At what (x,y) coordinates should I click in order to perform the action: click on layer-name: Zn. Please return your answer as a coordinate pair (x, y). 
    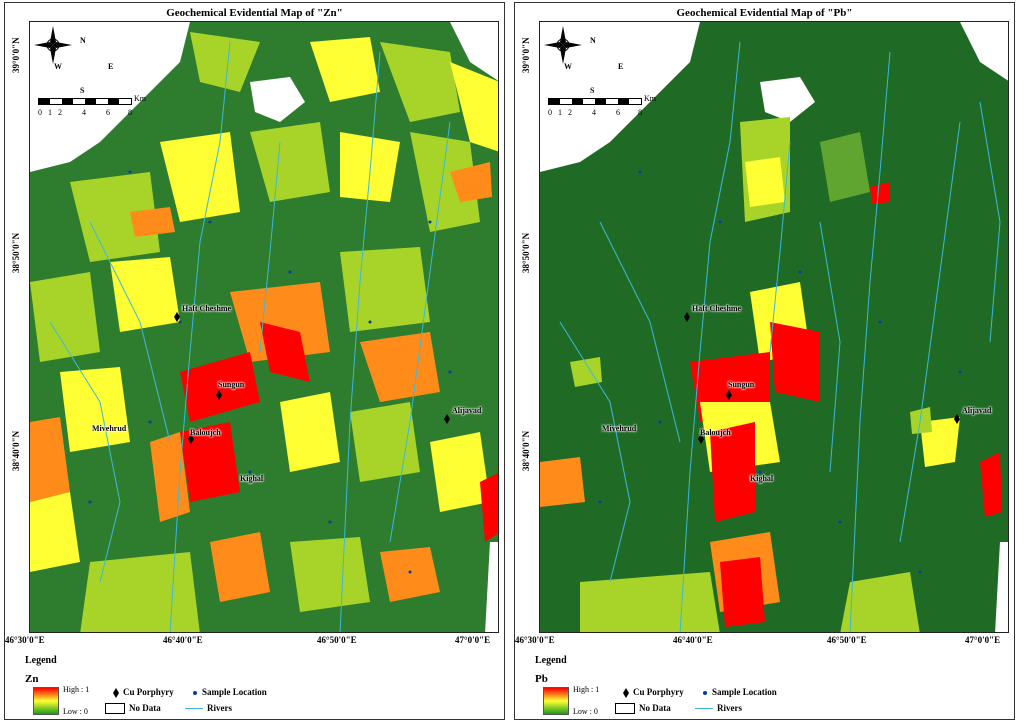
    Looking at the image, I should click on (32, 679).